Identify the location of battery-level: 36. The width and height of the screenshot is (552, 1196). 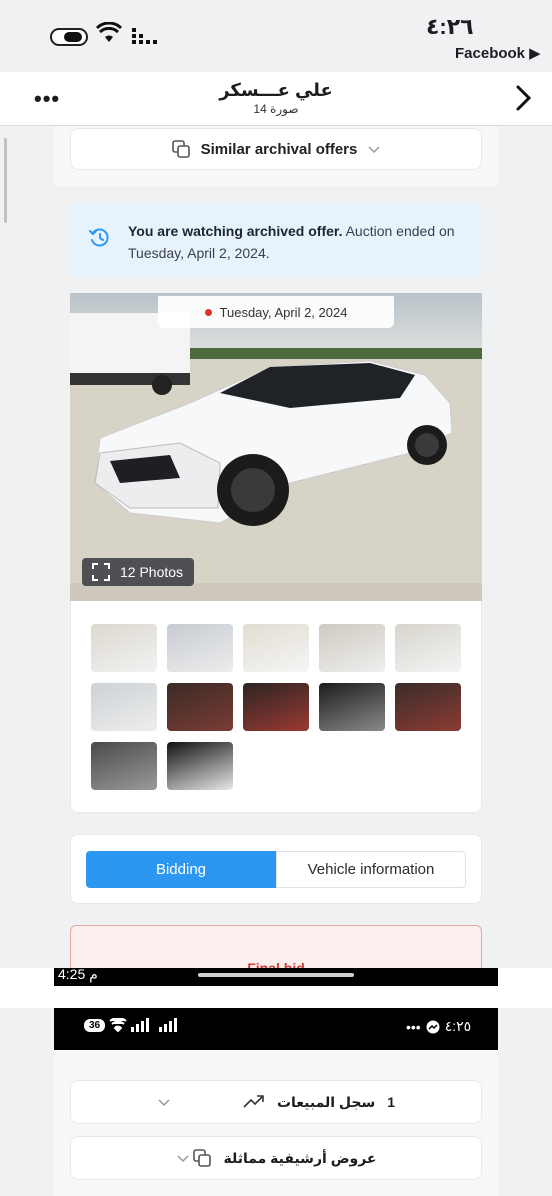
(95, 1025).